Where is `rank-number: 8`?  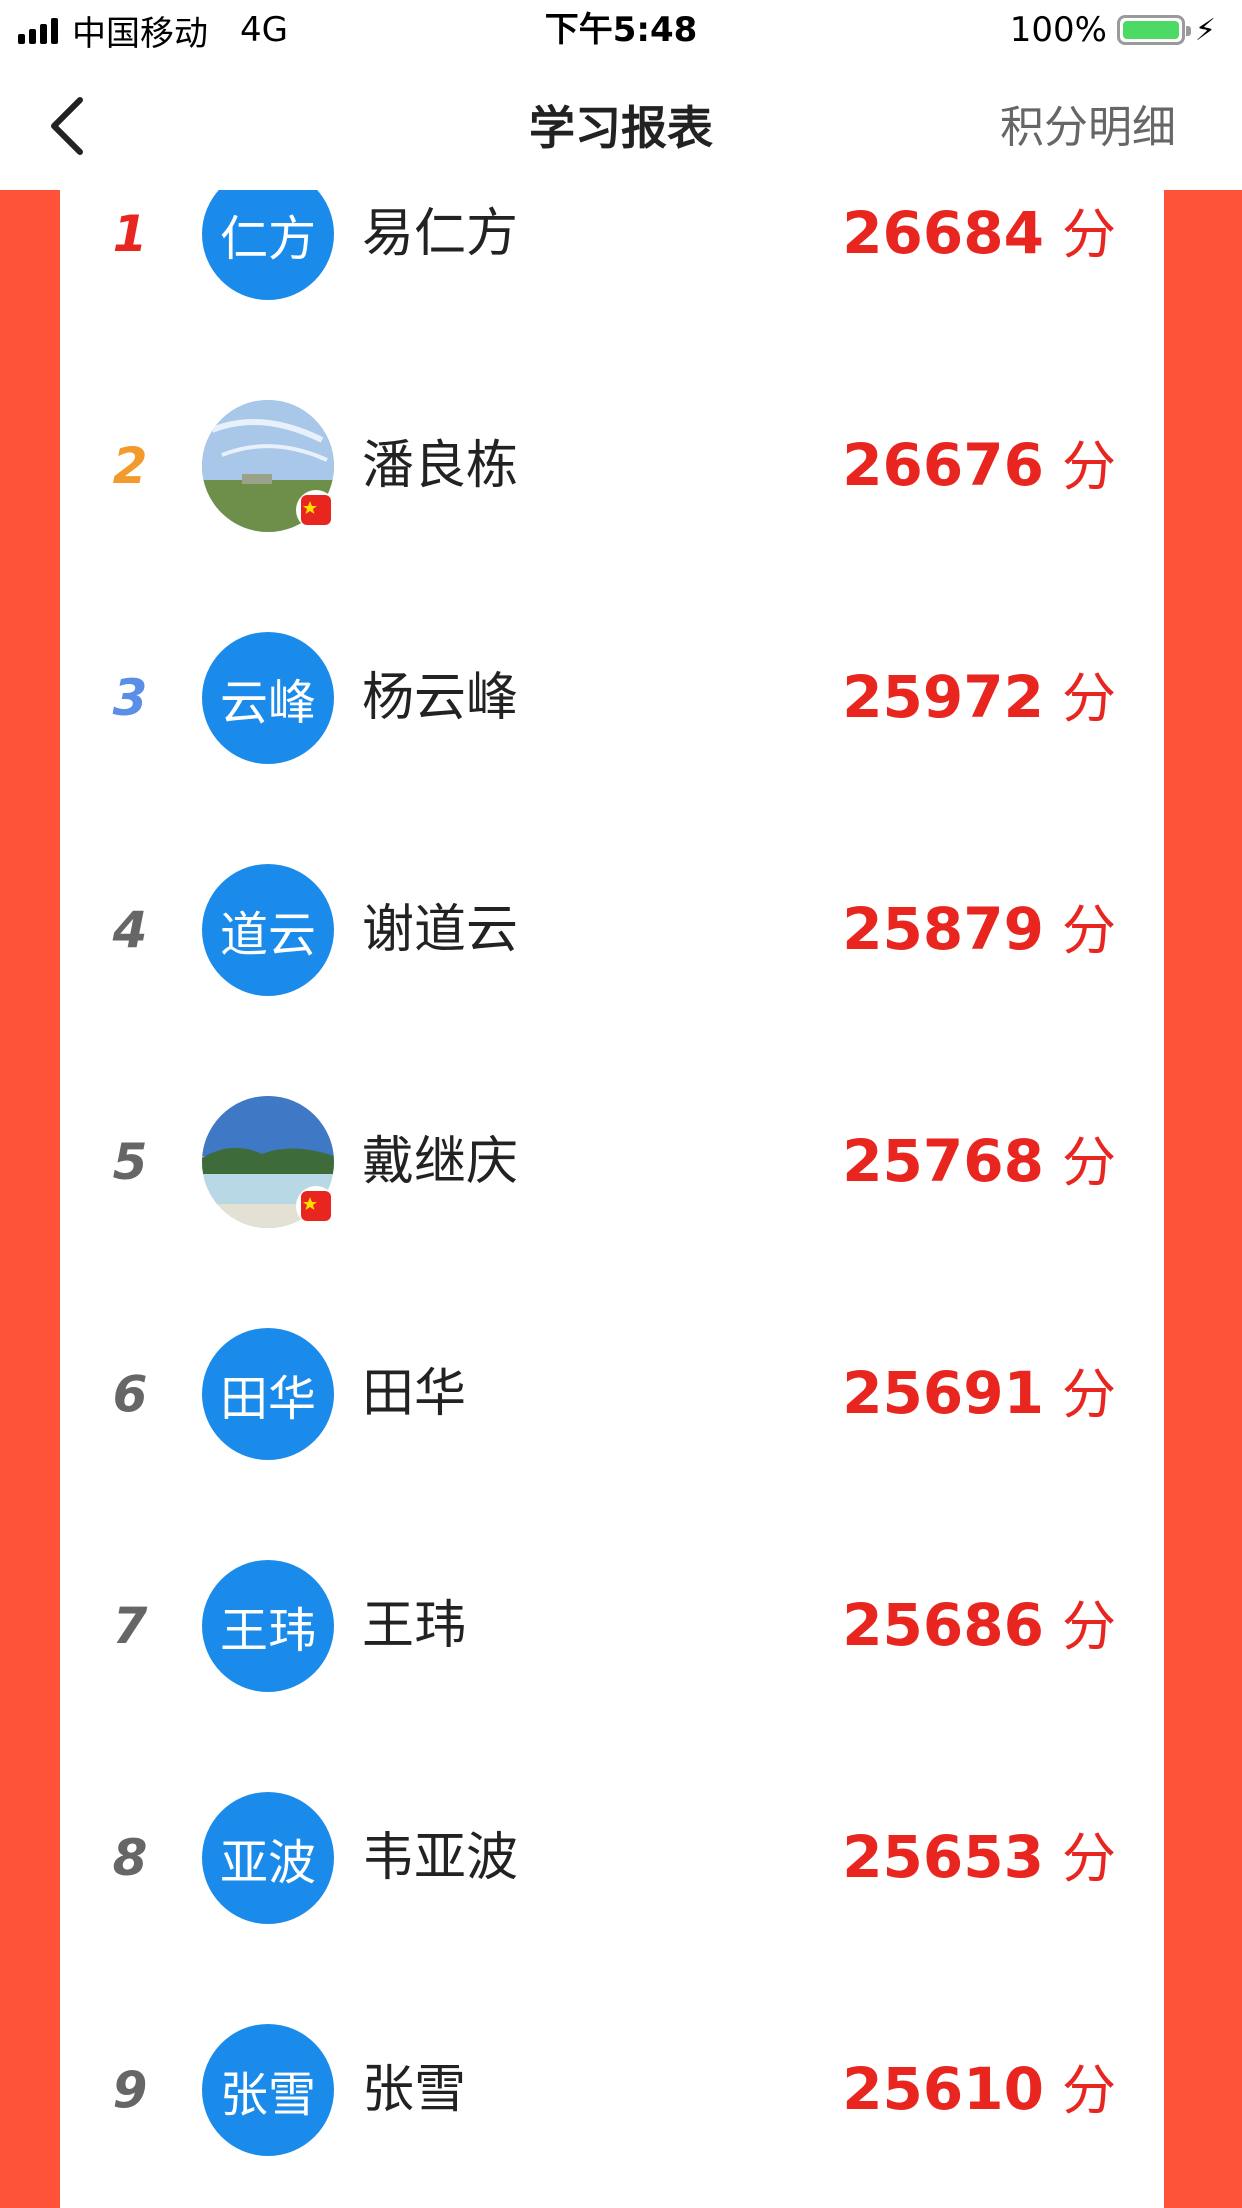
rank-number: 8 is located at coordinates (130, 1858).